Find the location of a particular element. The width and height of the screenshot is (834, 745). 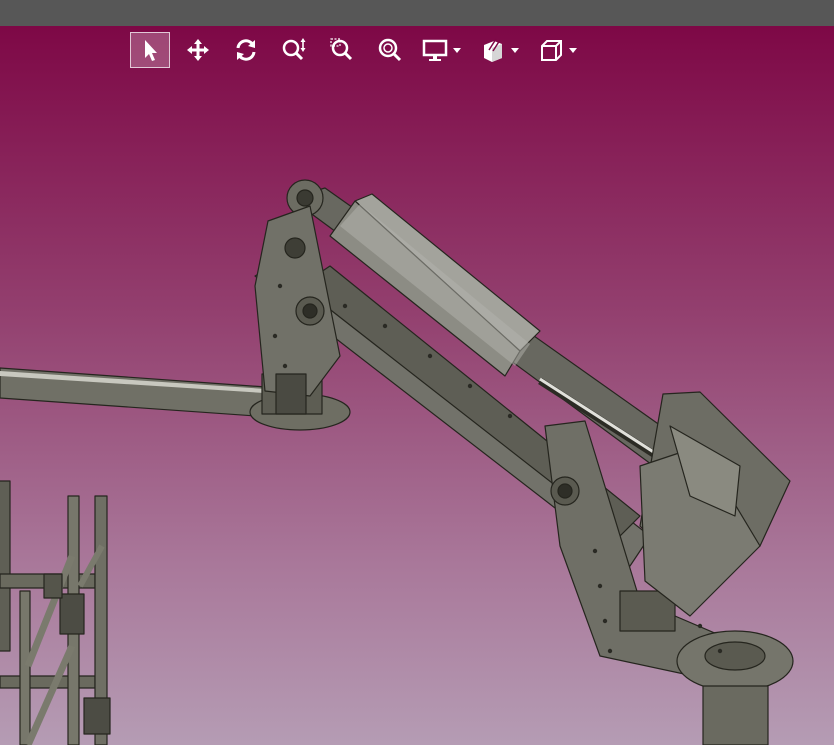

zoom-window-icon is located at coordinates (341, 49).